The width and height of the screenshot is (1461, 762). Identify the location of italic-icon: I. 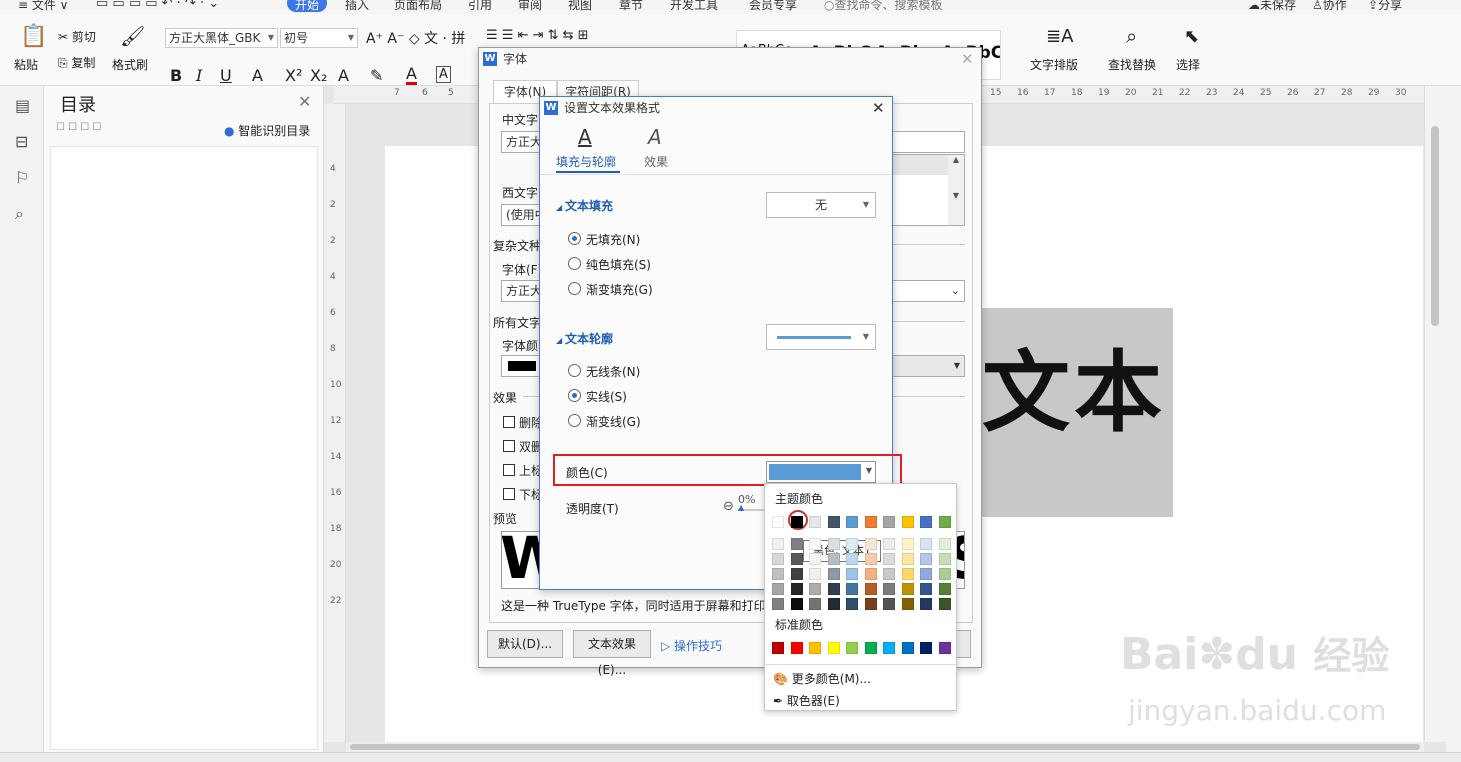
(199, 75).